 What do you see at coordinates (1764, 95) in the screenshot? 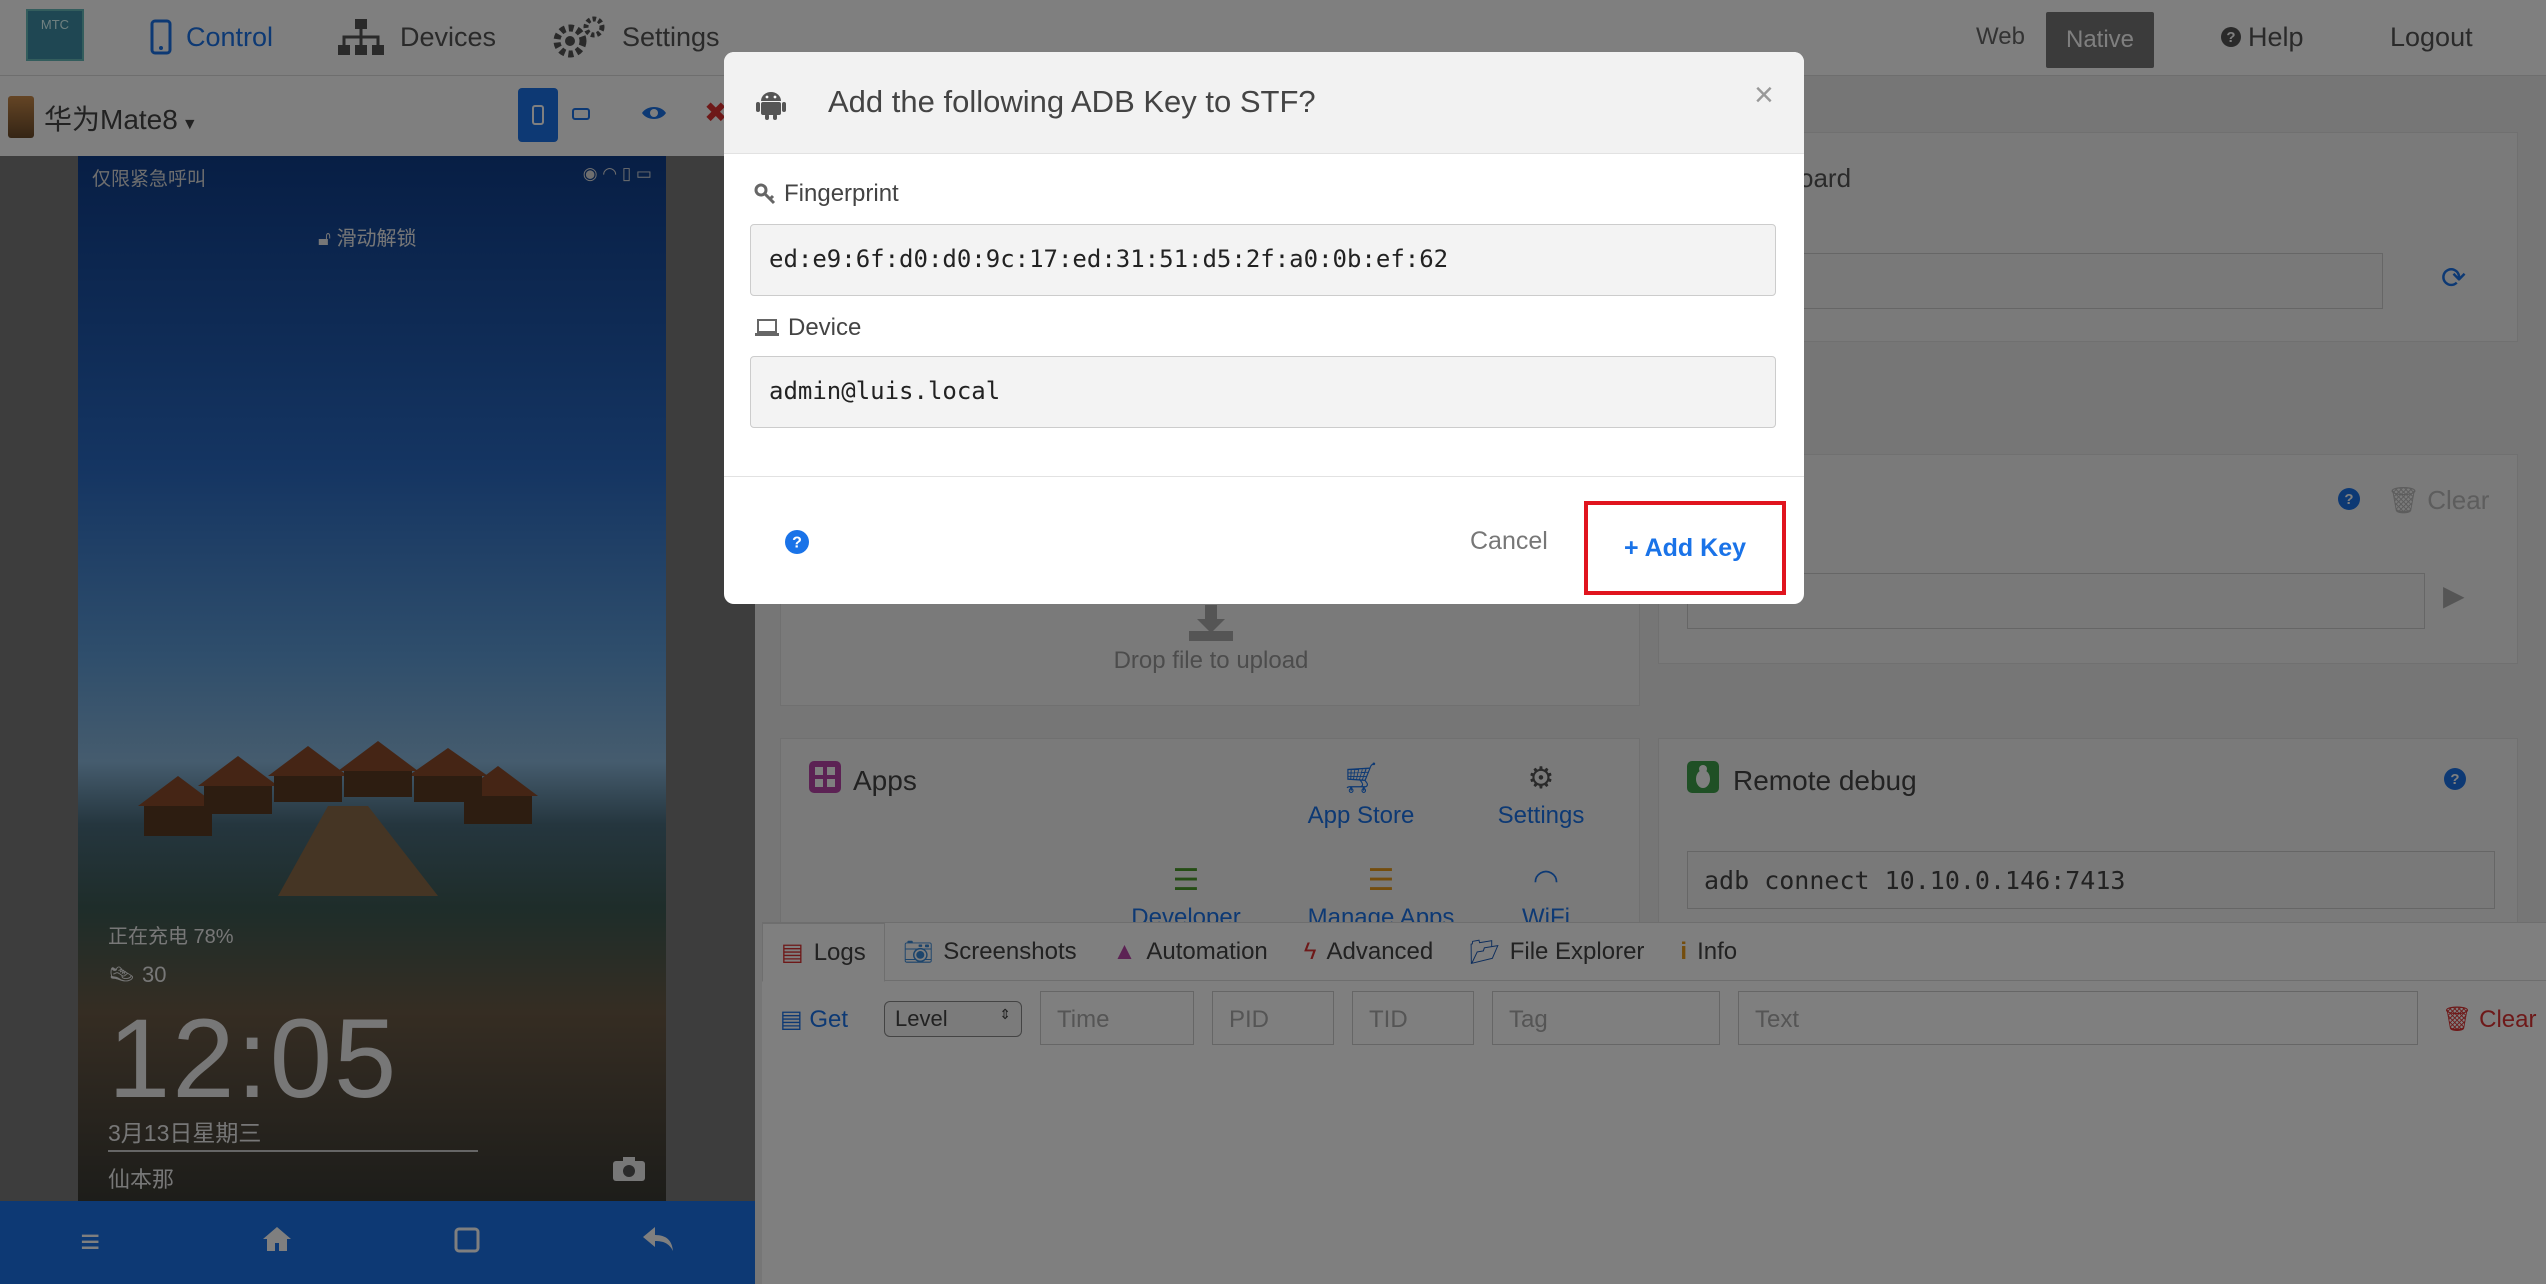
I see `dialog-close-button: ×` at bounding box center [1764, 95].